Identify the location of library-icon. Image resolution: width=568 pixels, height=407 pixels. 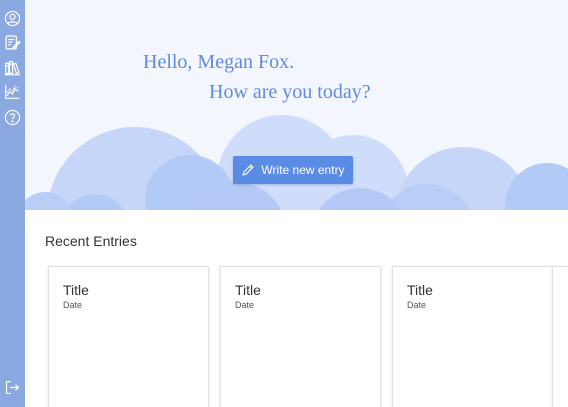
(12, 68).